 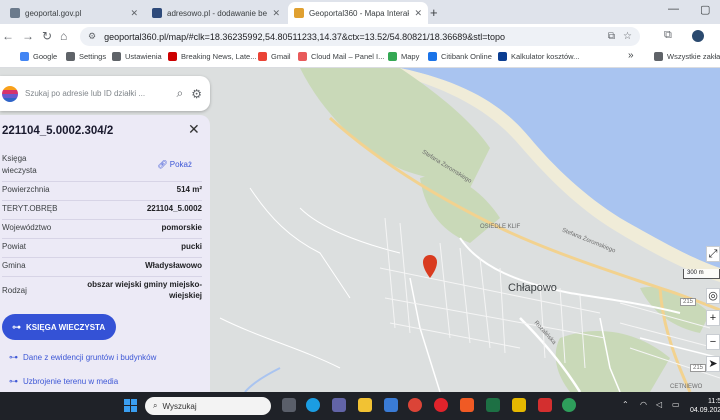 What do you see at coordinates (63, 36) in the screenshot?
I see `home-icon: ⌂` at bounding box center [63, 36].